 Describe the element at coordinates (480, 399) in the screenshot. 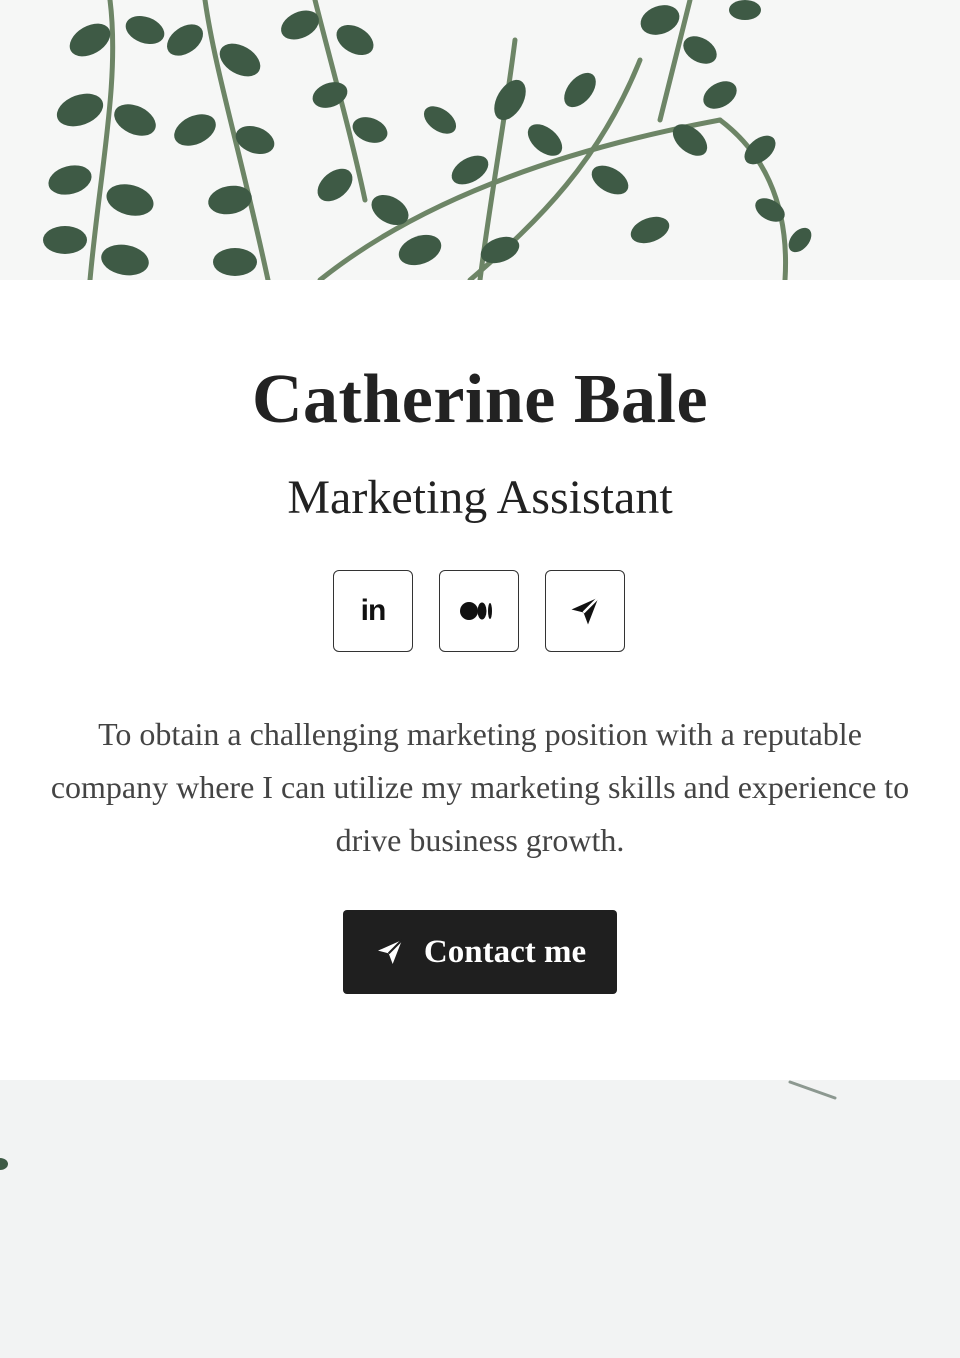

I see `profile-name: Catherine Bale` at that location.